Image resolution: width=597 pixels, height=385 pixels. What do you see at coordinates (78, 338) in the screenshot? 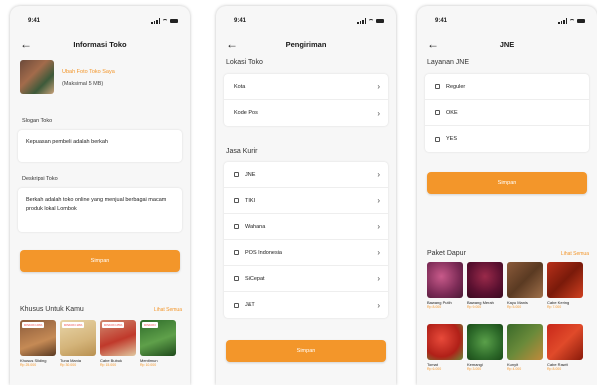
I see `product-image: DISKON 10%` at bounding box center [78, 338].